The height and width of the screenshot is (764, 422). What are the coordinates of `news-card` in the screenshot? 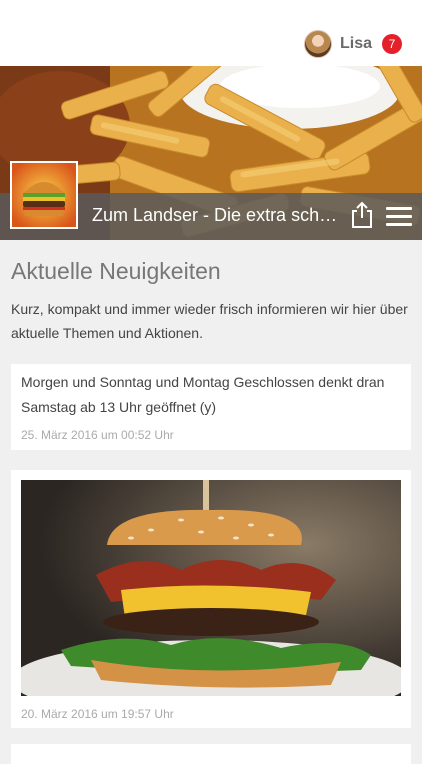 It's located at (211, 754).